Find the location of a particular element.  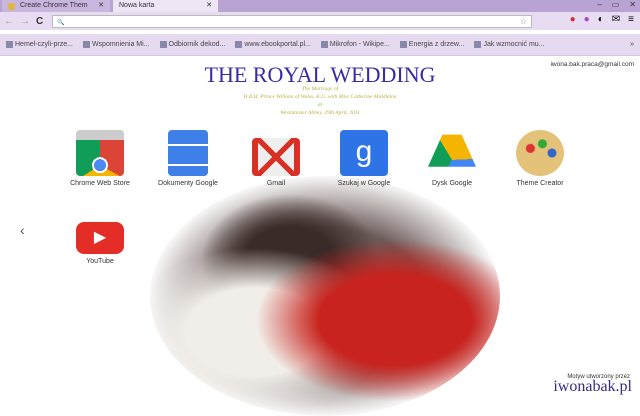

toolbar: ← → C 🔍 ☆ ● ● ◐ ✉ ≡ is located at coordinates (320, 21).